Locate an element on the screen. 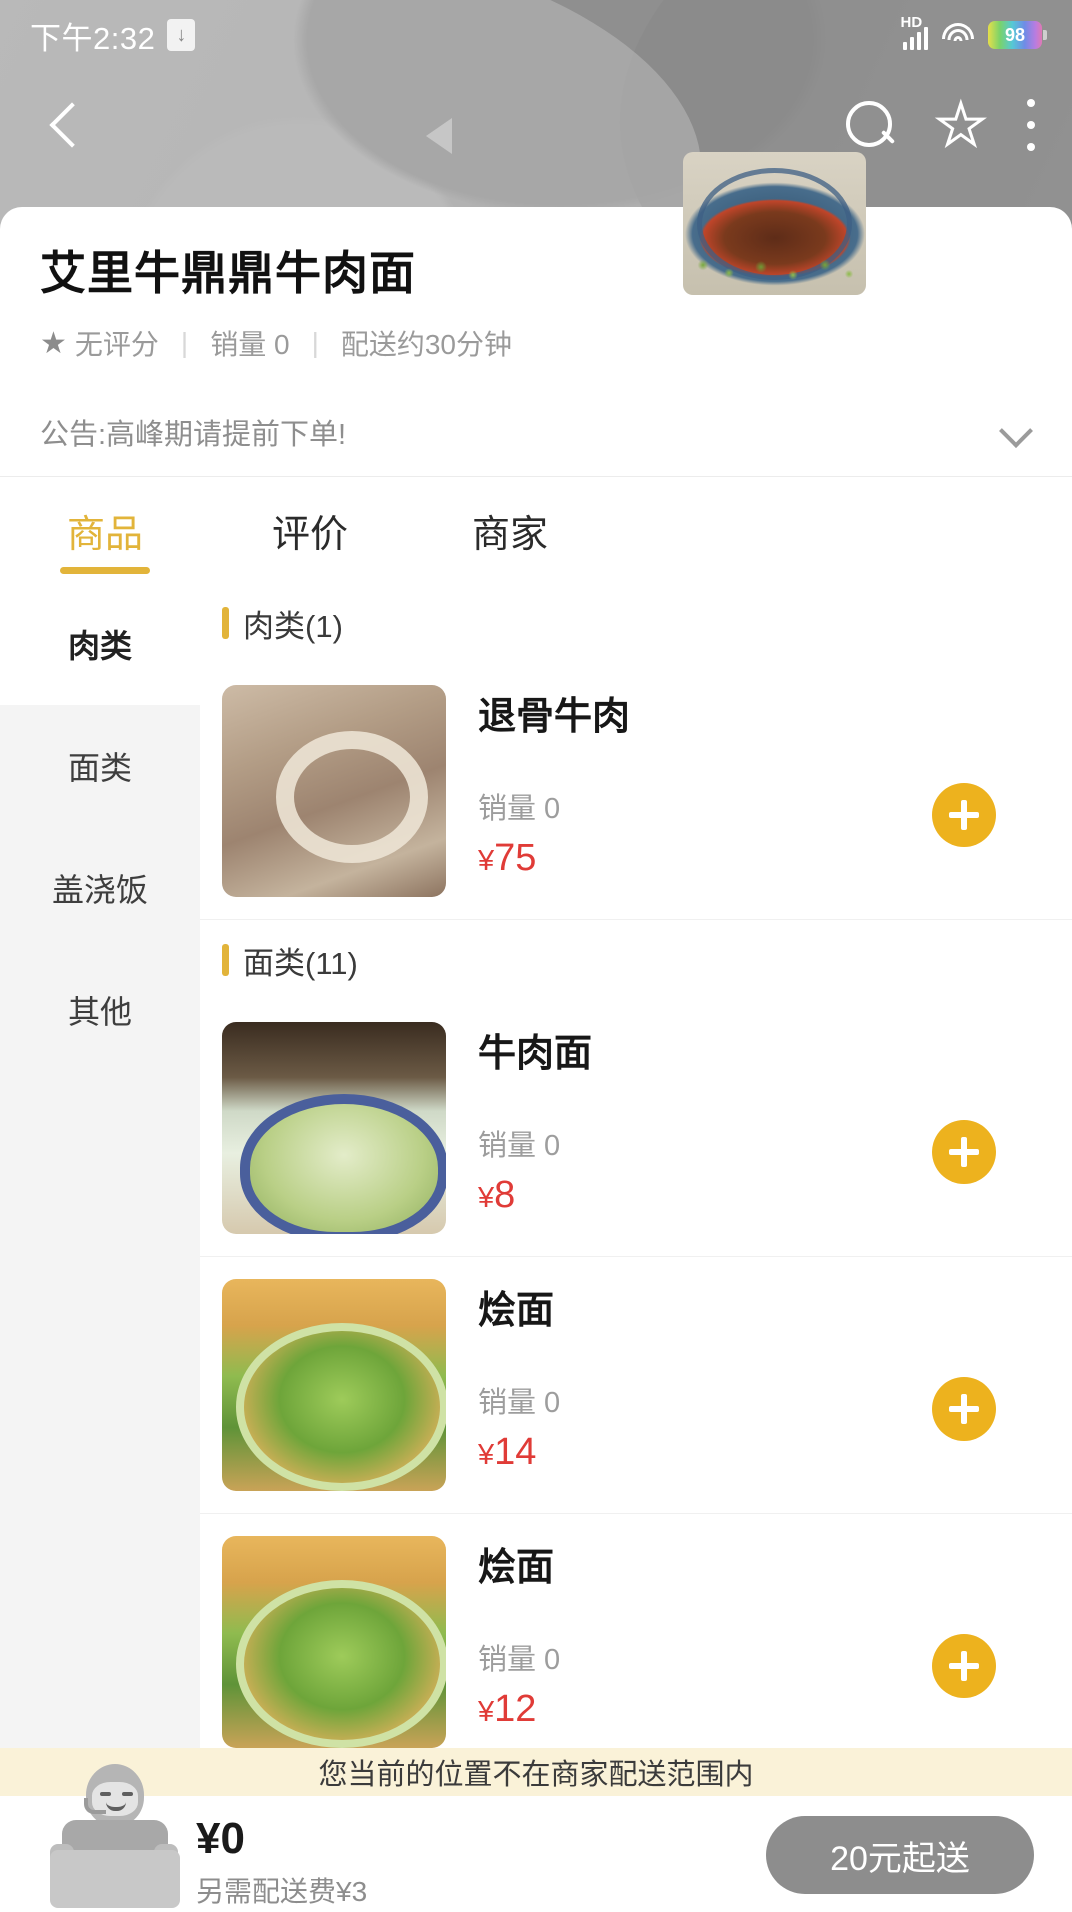 The image size is (1072, 1912). sidebar-item-noodles: 面类 is located at coordinates (100, 766).